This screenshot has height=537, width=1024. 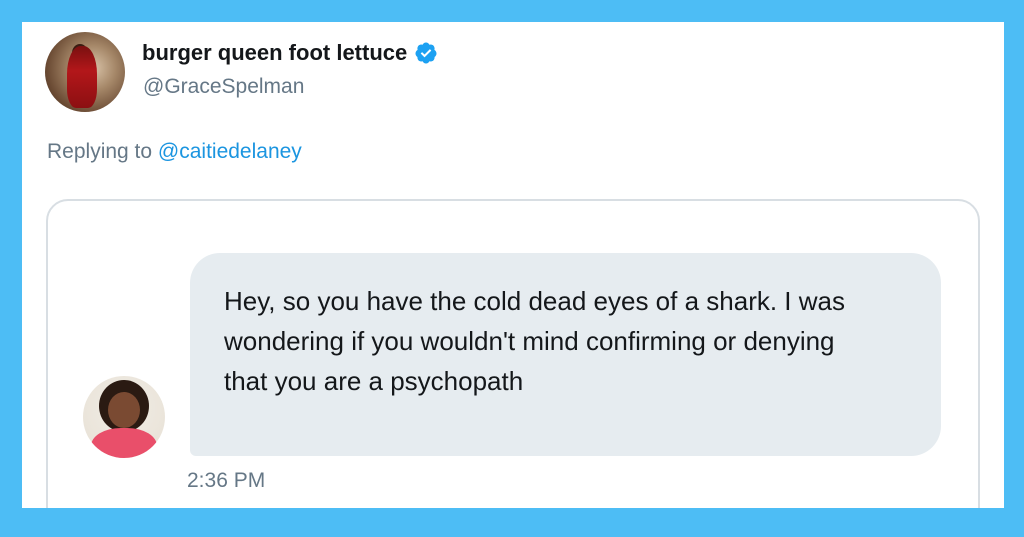 What do you see at coordinates (85, 72) in the screenshot?
I see `author-avatar` at bounding box center [85, 72].